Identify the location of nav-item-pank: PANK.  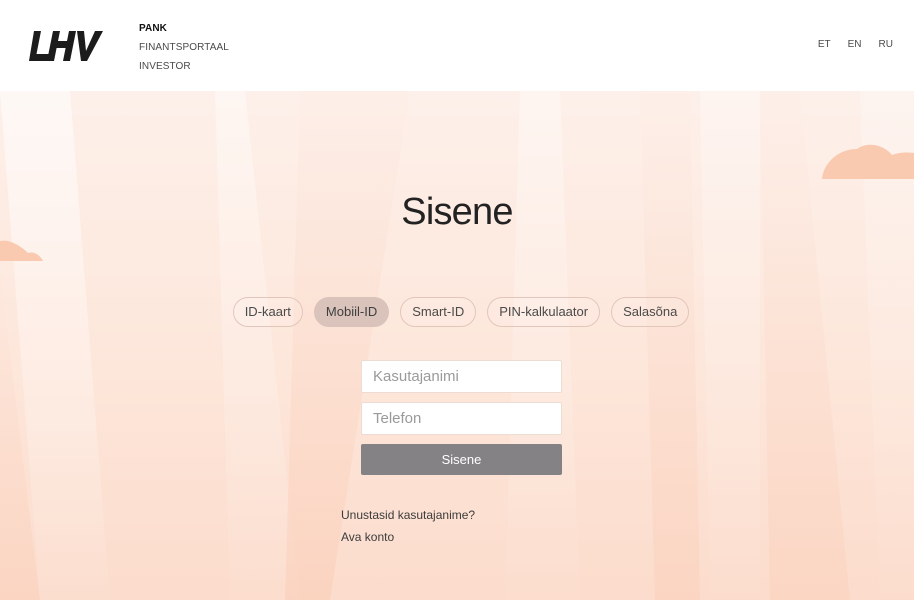
(184, 28).